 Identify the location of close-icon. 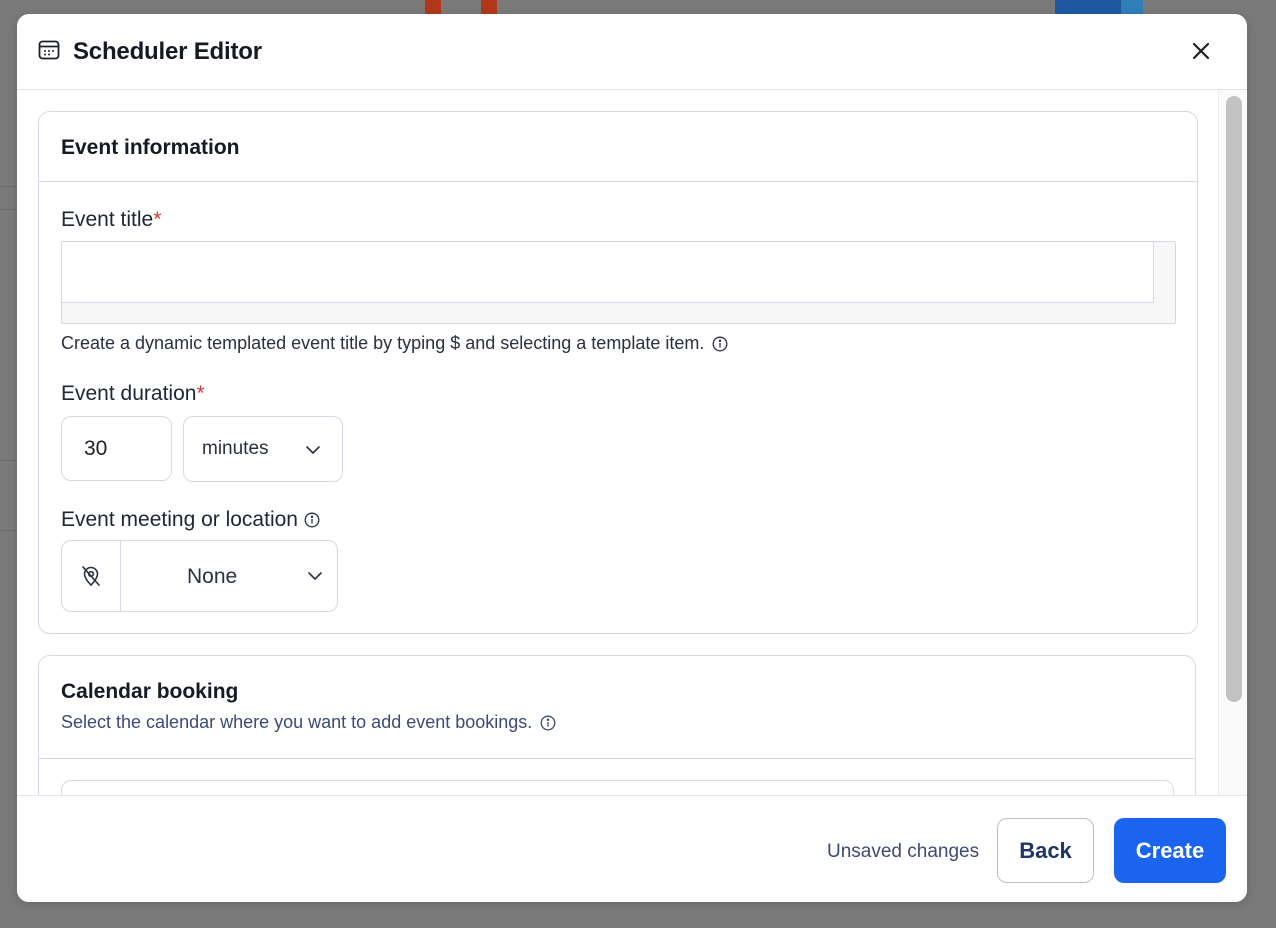
(1201, 51).